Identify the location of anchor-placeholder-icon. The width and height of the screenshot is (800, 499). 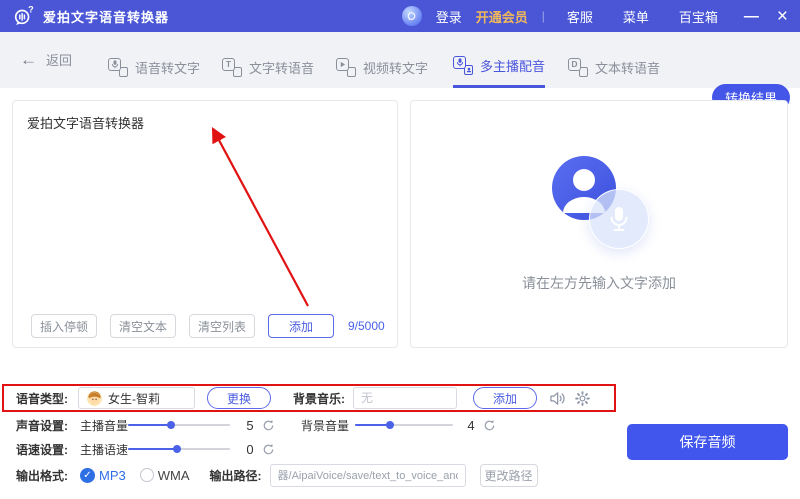
(599, 202).